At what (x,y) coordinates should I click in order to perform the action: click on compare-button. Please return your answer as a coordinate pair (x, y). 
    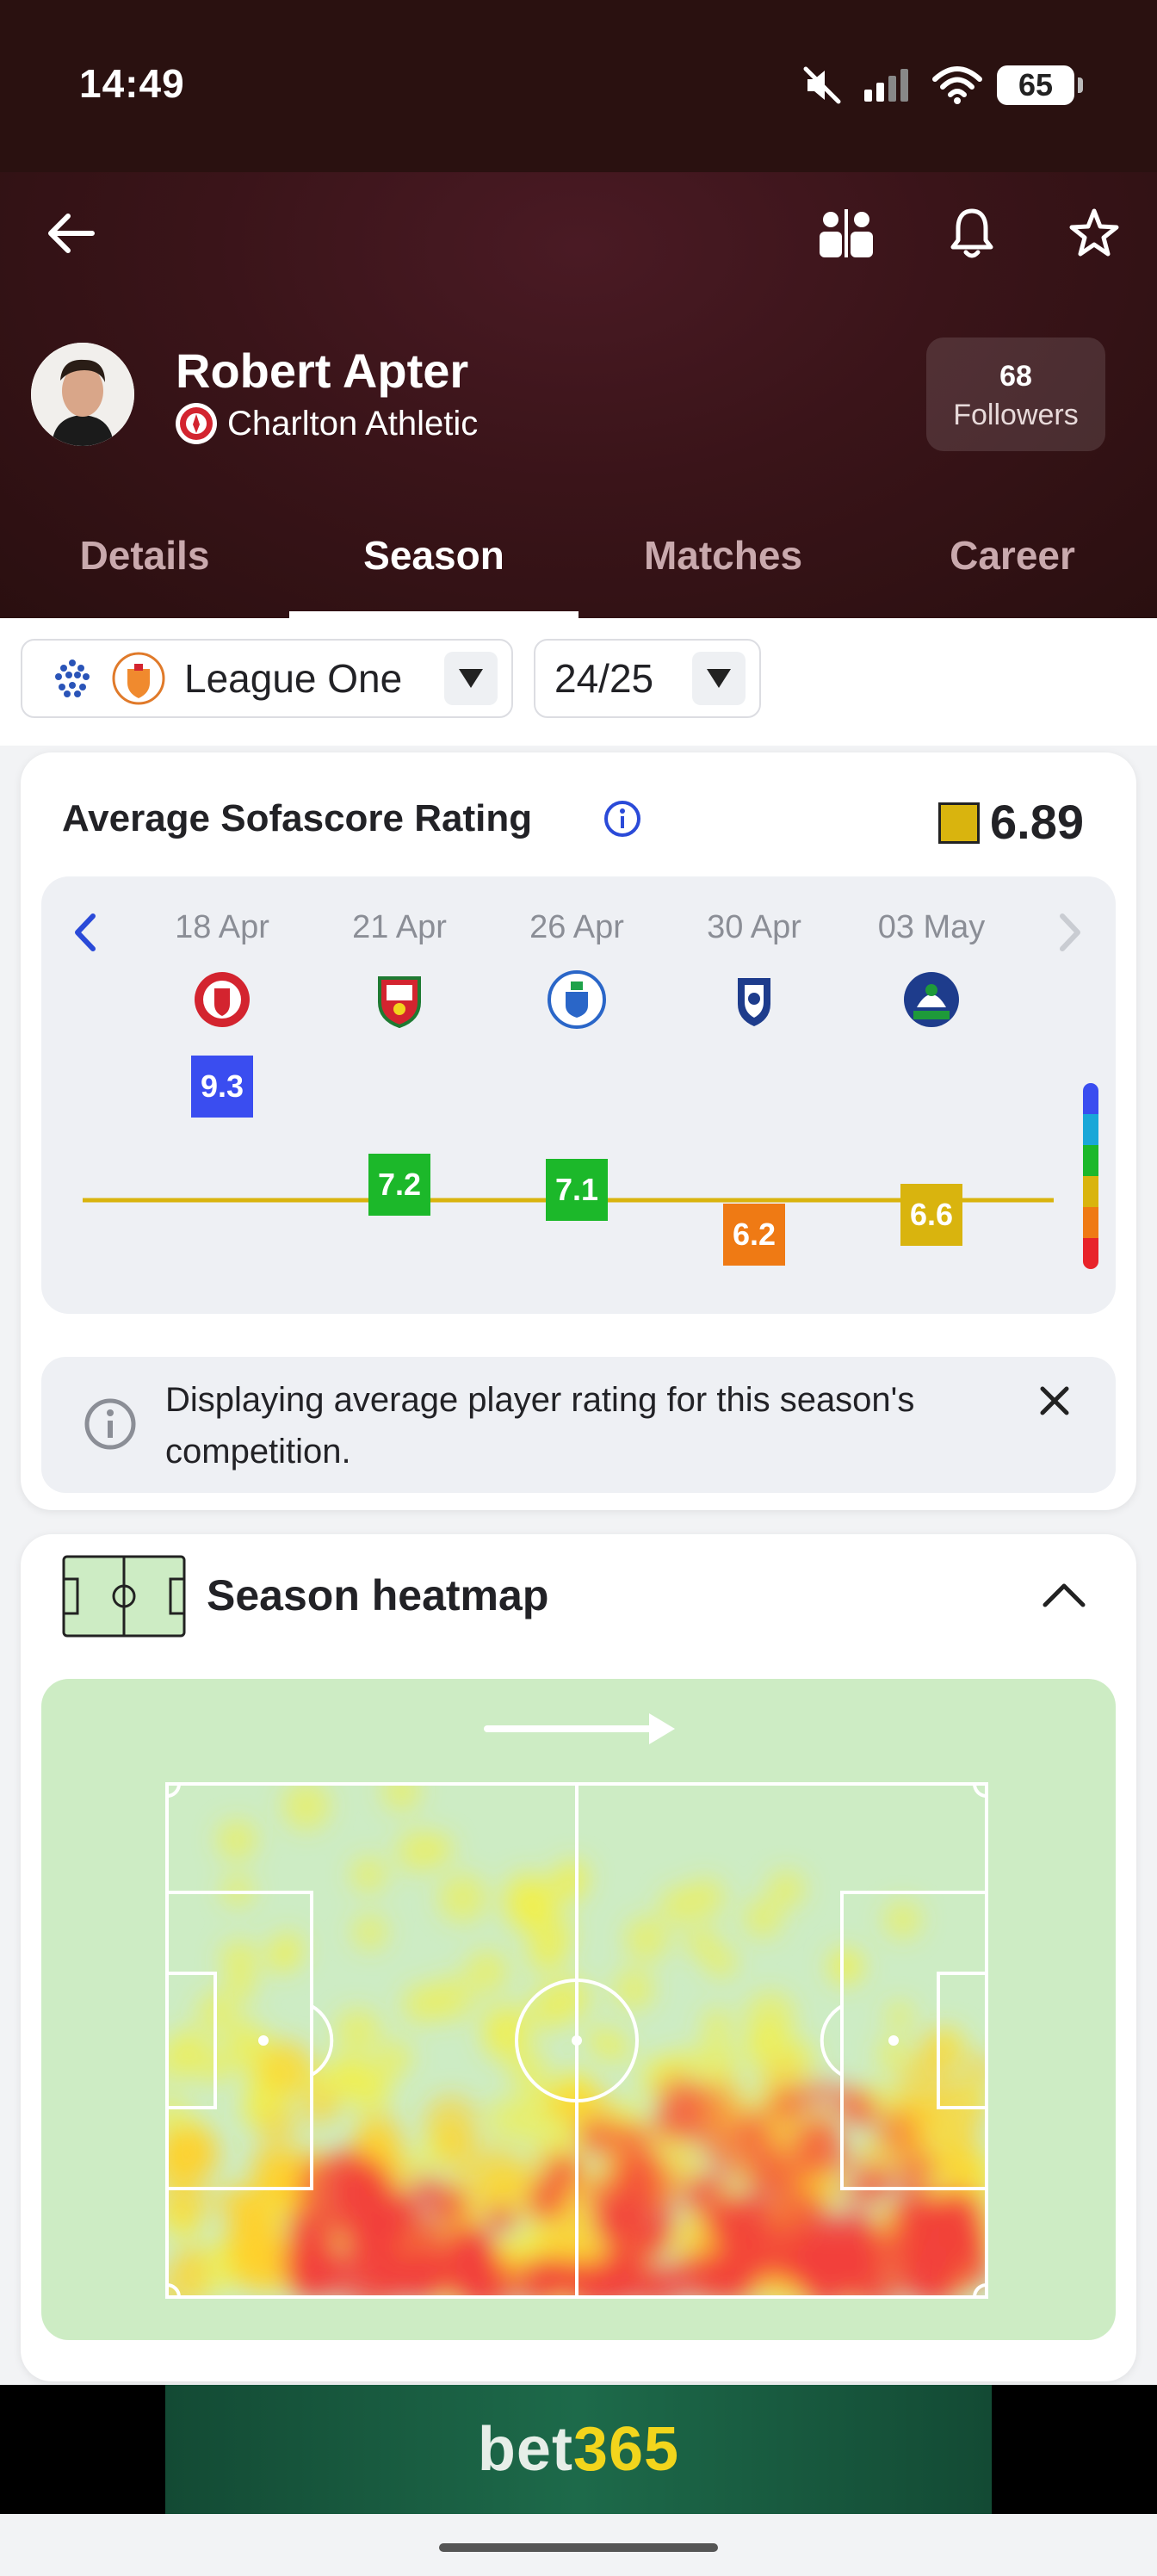
    Looking at the image, I should click on (846, 233).